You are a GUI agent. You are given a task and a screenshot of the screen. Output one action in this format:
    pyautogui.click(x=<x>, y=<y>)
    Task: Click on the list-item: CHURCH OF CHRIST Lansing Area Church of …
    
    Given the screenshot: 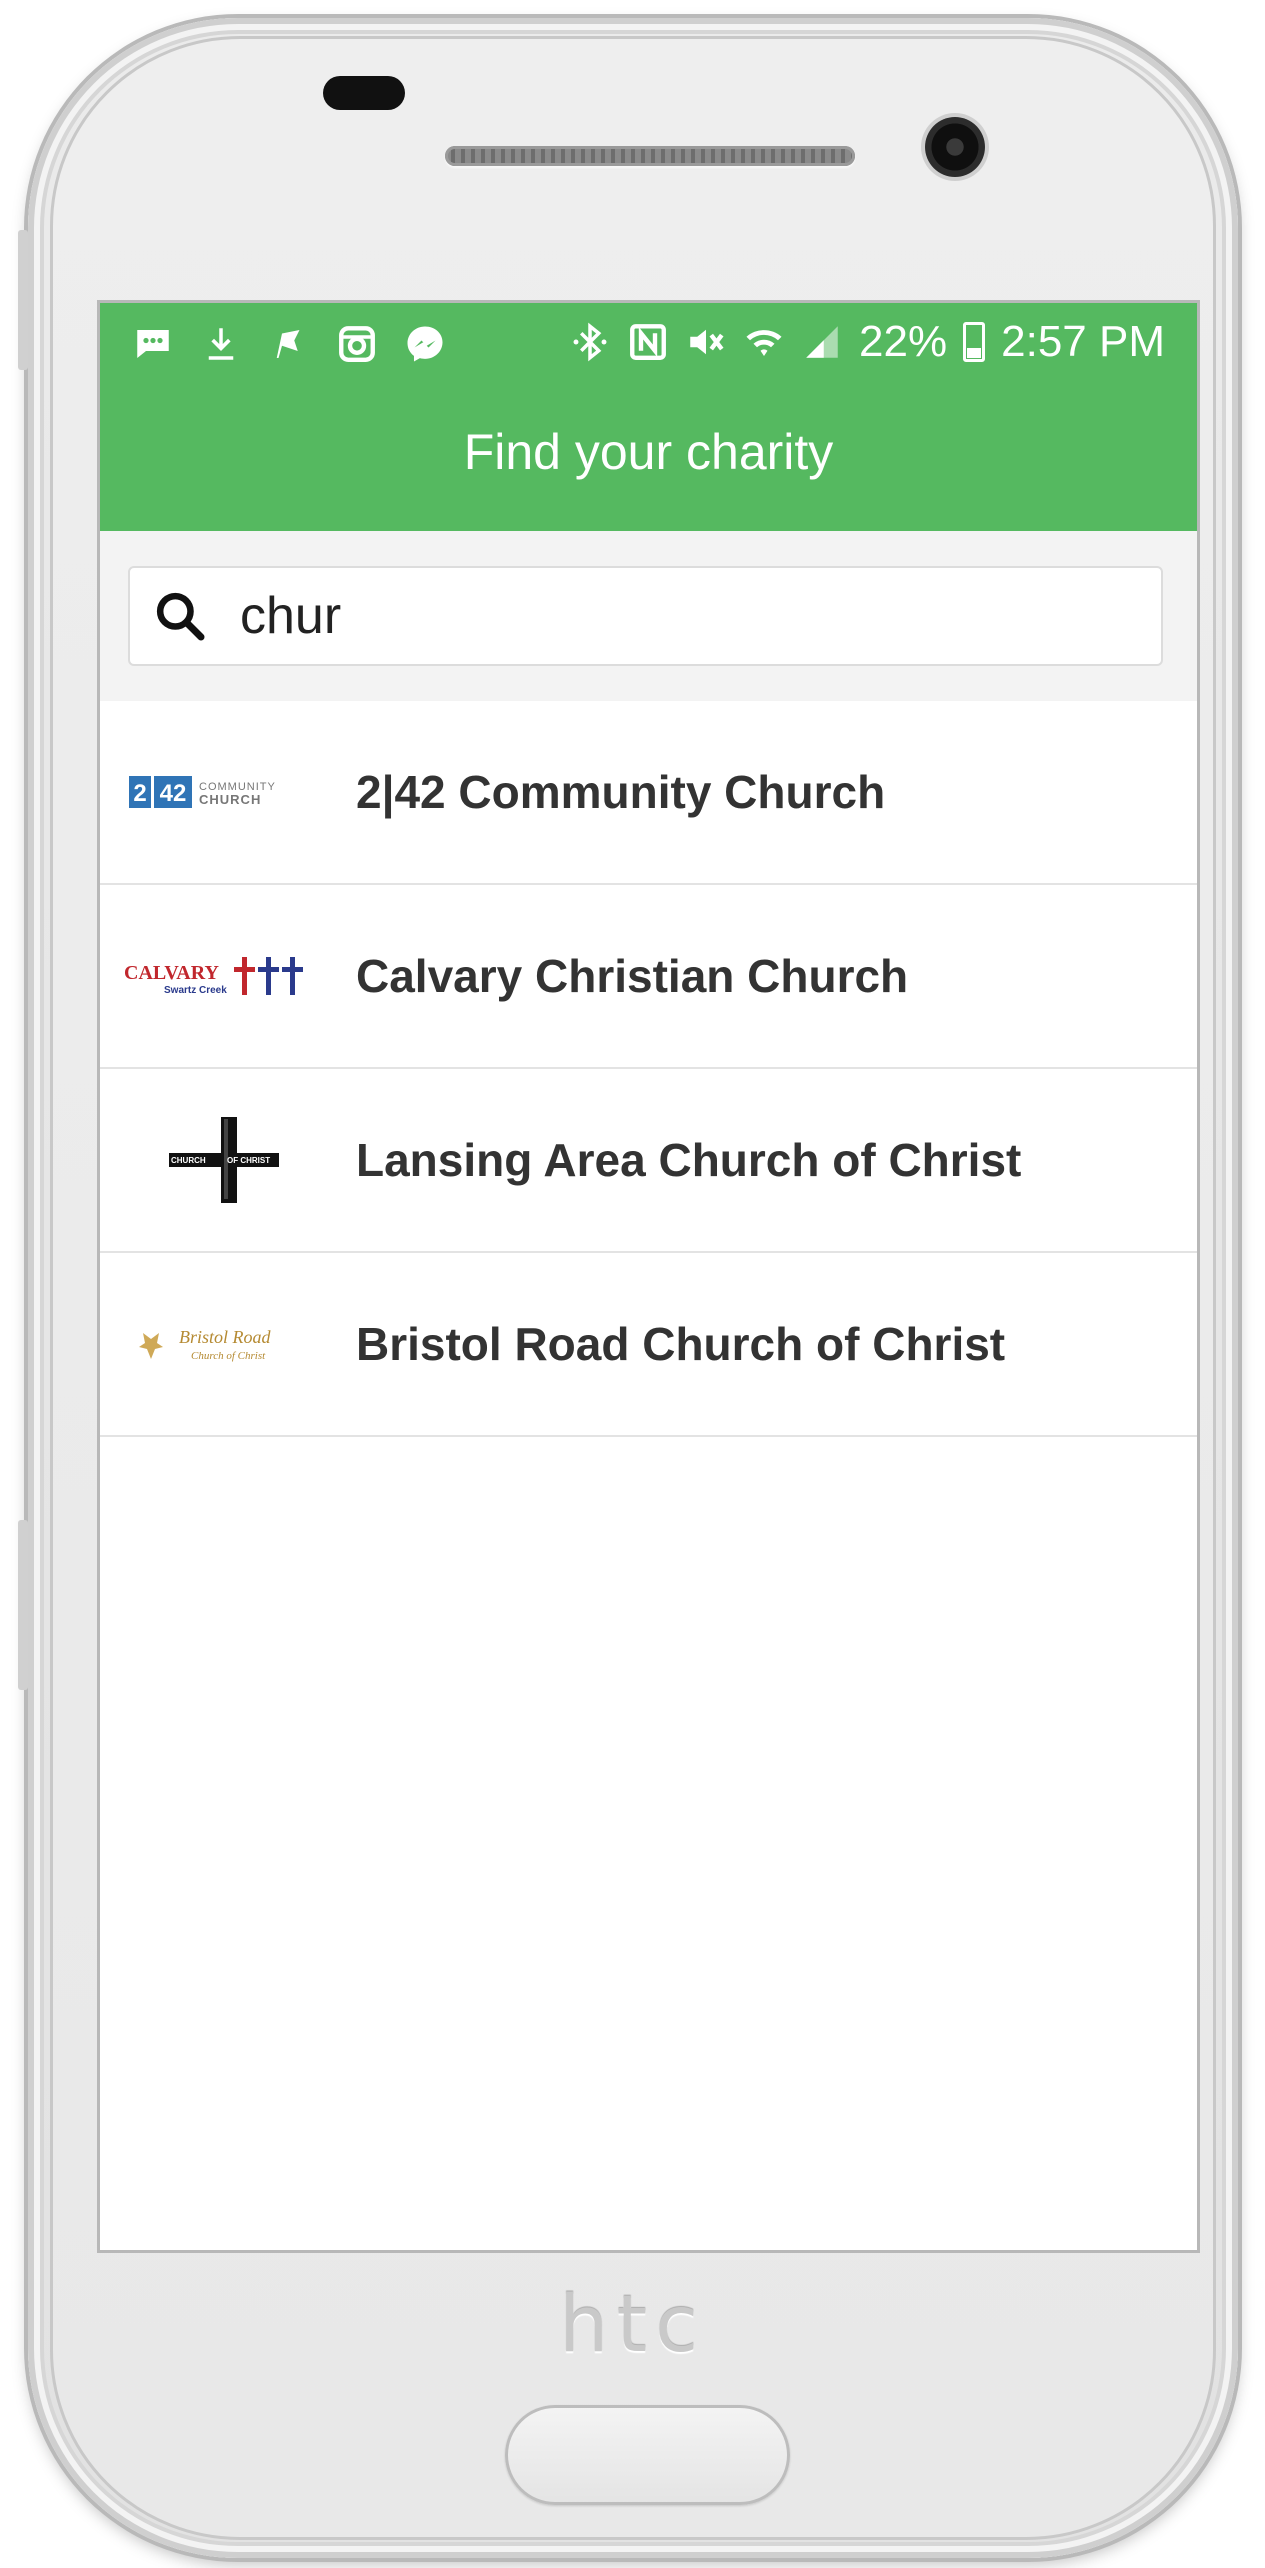 What is the action you would take?
    pyautogui.click(x=648, y=1161)
    